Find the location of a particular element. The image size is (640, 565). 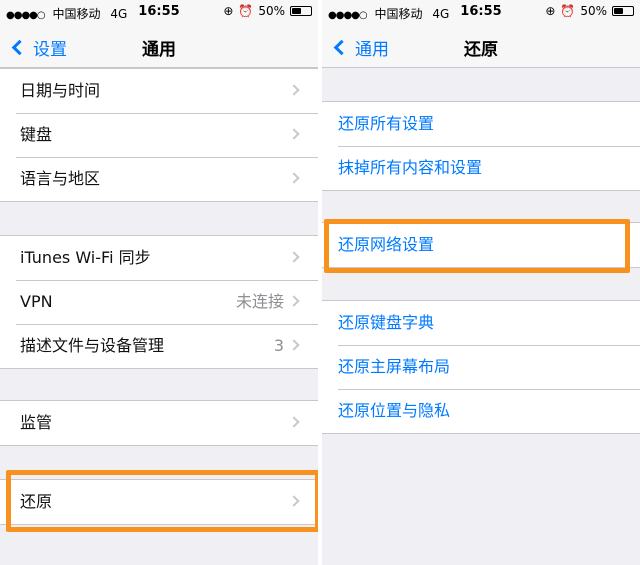

erase-all-content-button: 抹掉所有内容和设置 is located at coordinates (481, 168).